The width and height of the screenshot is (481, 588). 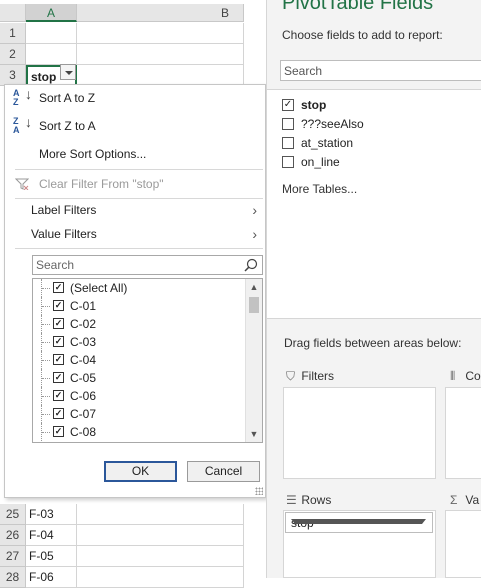 I want to click on clear-filter-icon, so click(x=22, y=184).